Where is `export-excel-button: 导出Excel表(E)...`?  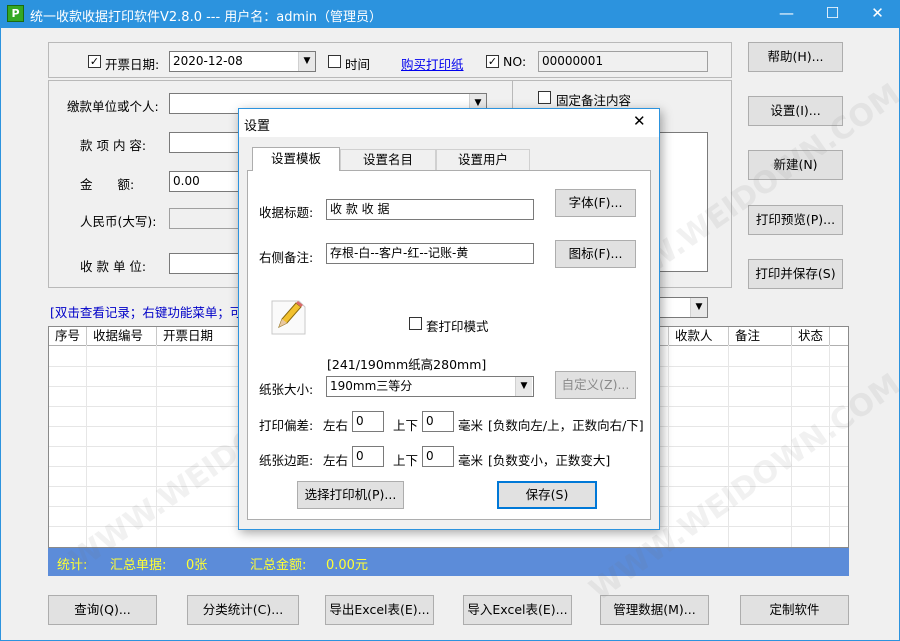
export-excel-button: 导出Excel表(E)... is located at coordinates (379, 610).